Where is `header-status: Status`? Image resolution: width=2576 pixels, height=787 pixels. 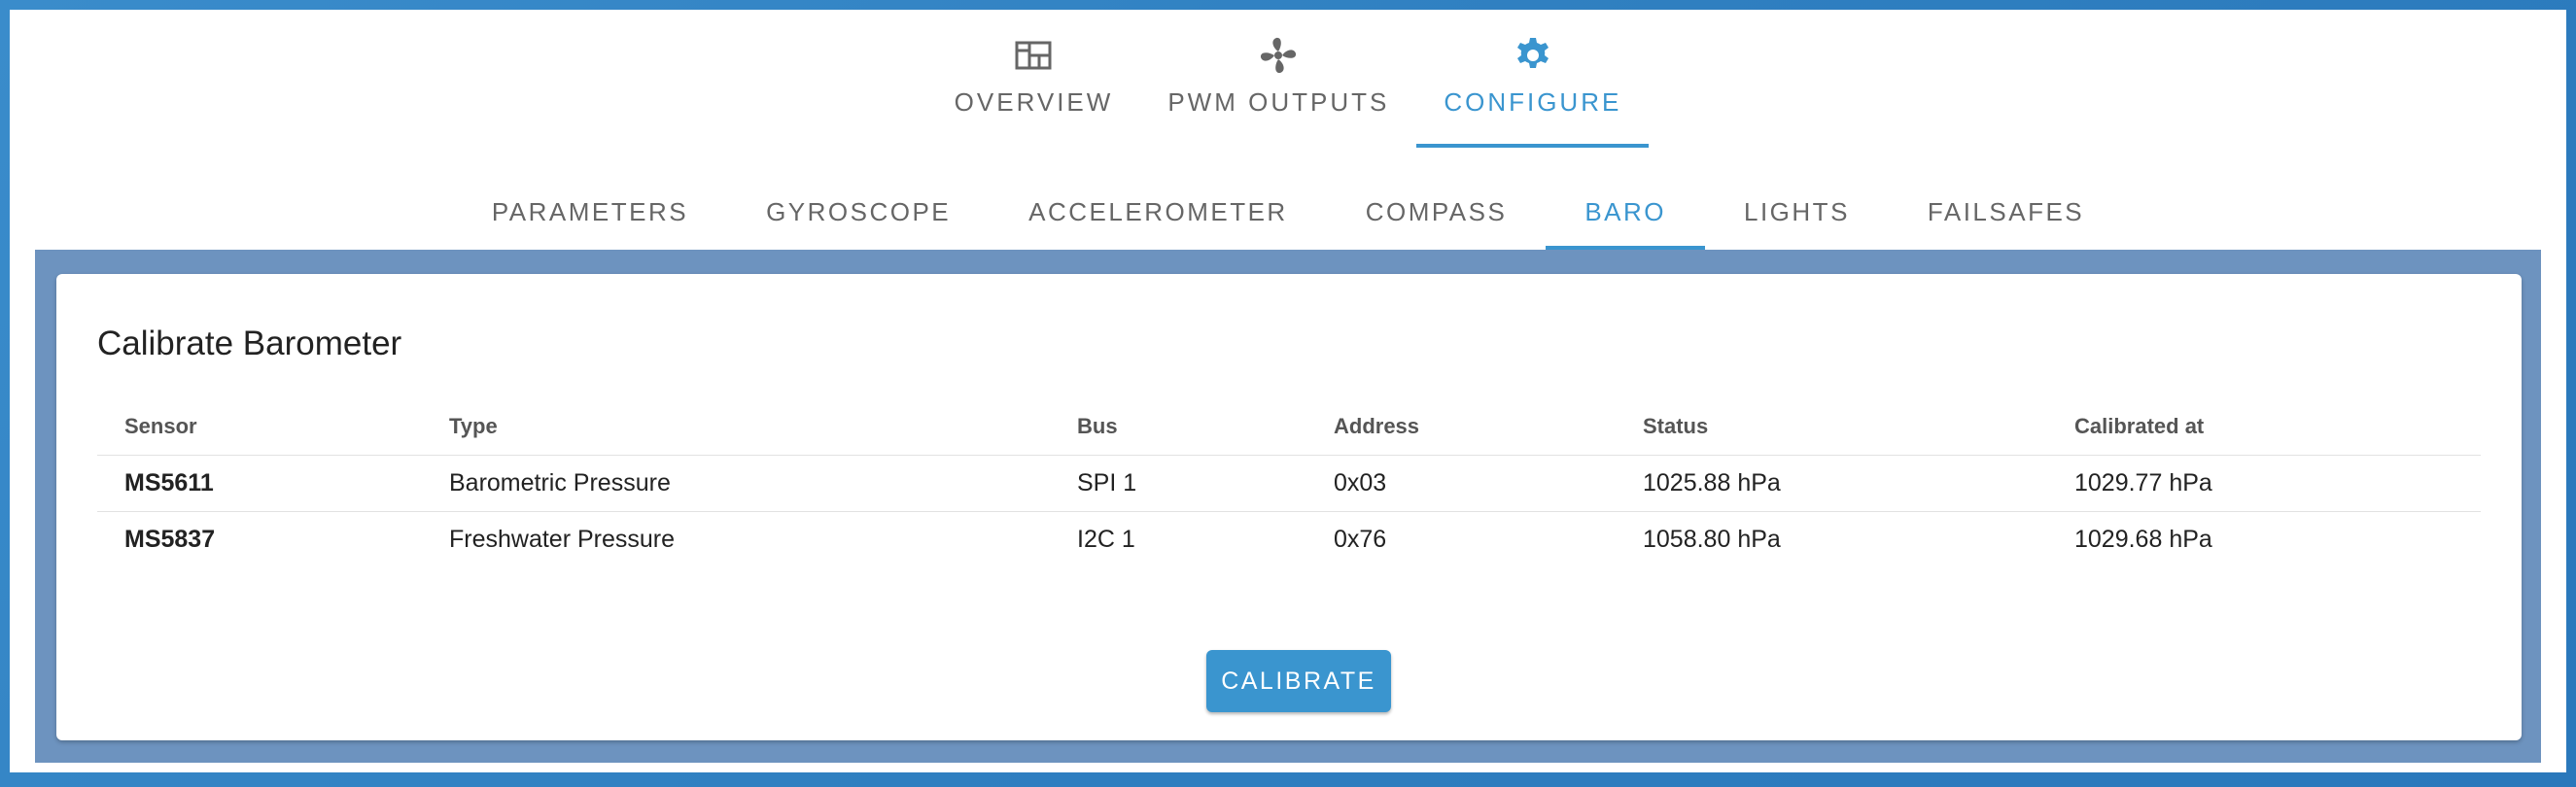
header-status: Status is located at coordinates (1832, 427).